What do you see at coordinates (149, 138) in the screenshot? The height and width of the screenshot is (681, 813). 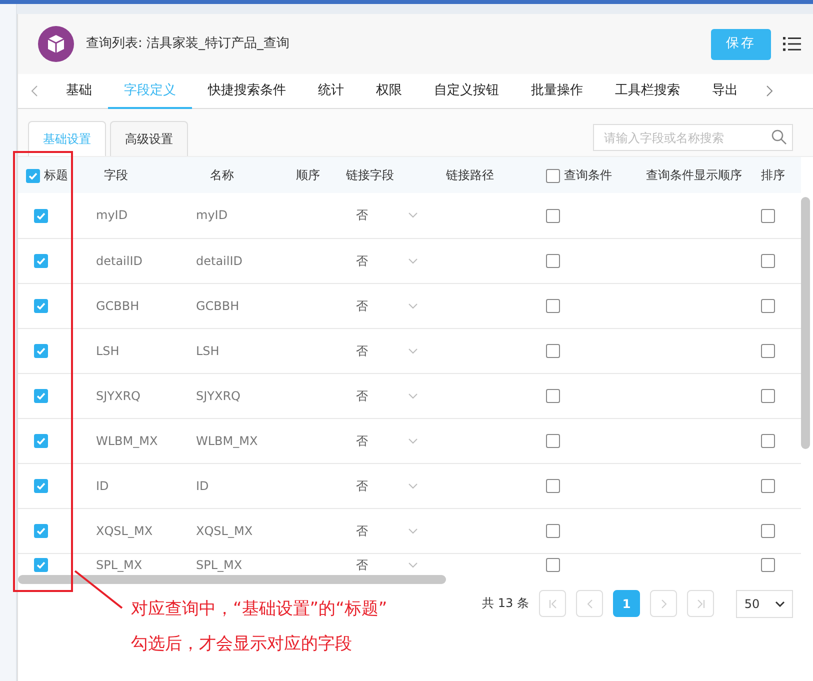 I see `tab: 高级设置` at bounding box center [149, 138].